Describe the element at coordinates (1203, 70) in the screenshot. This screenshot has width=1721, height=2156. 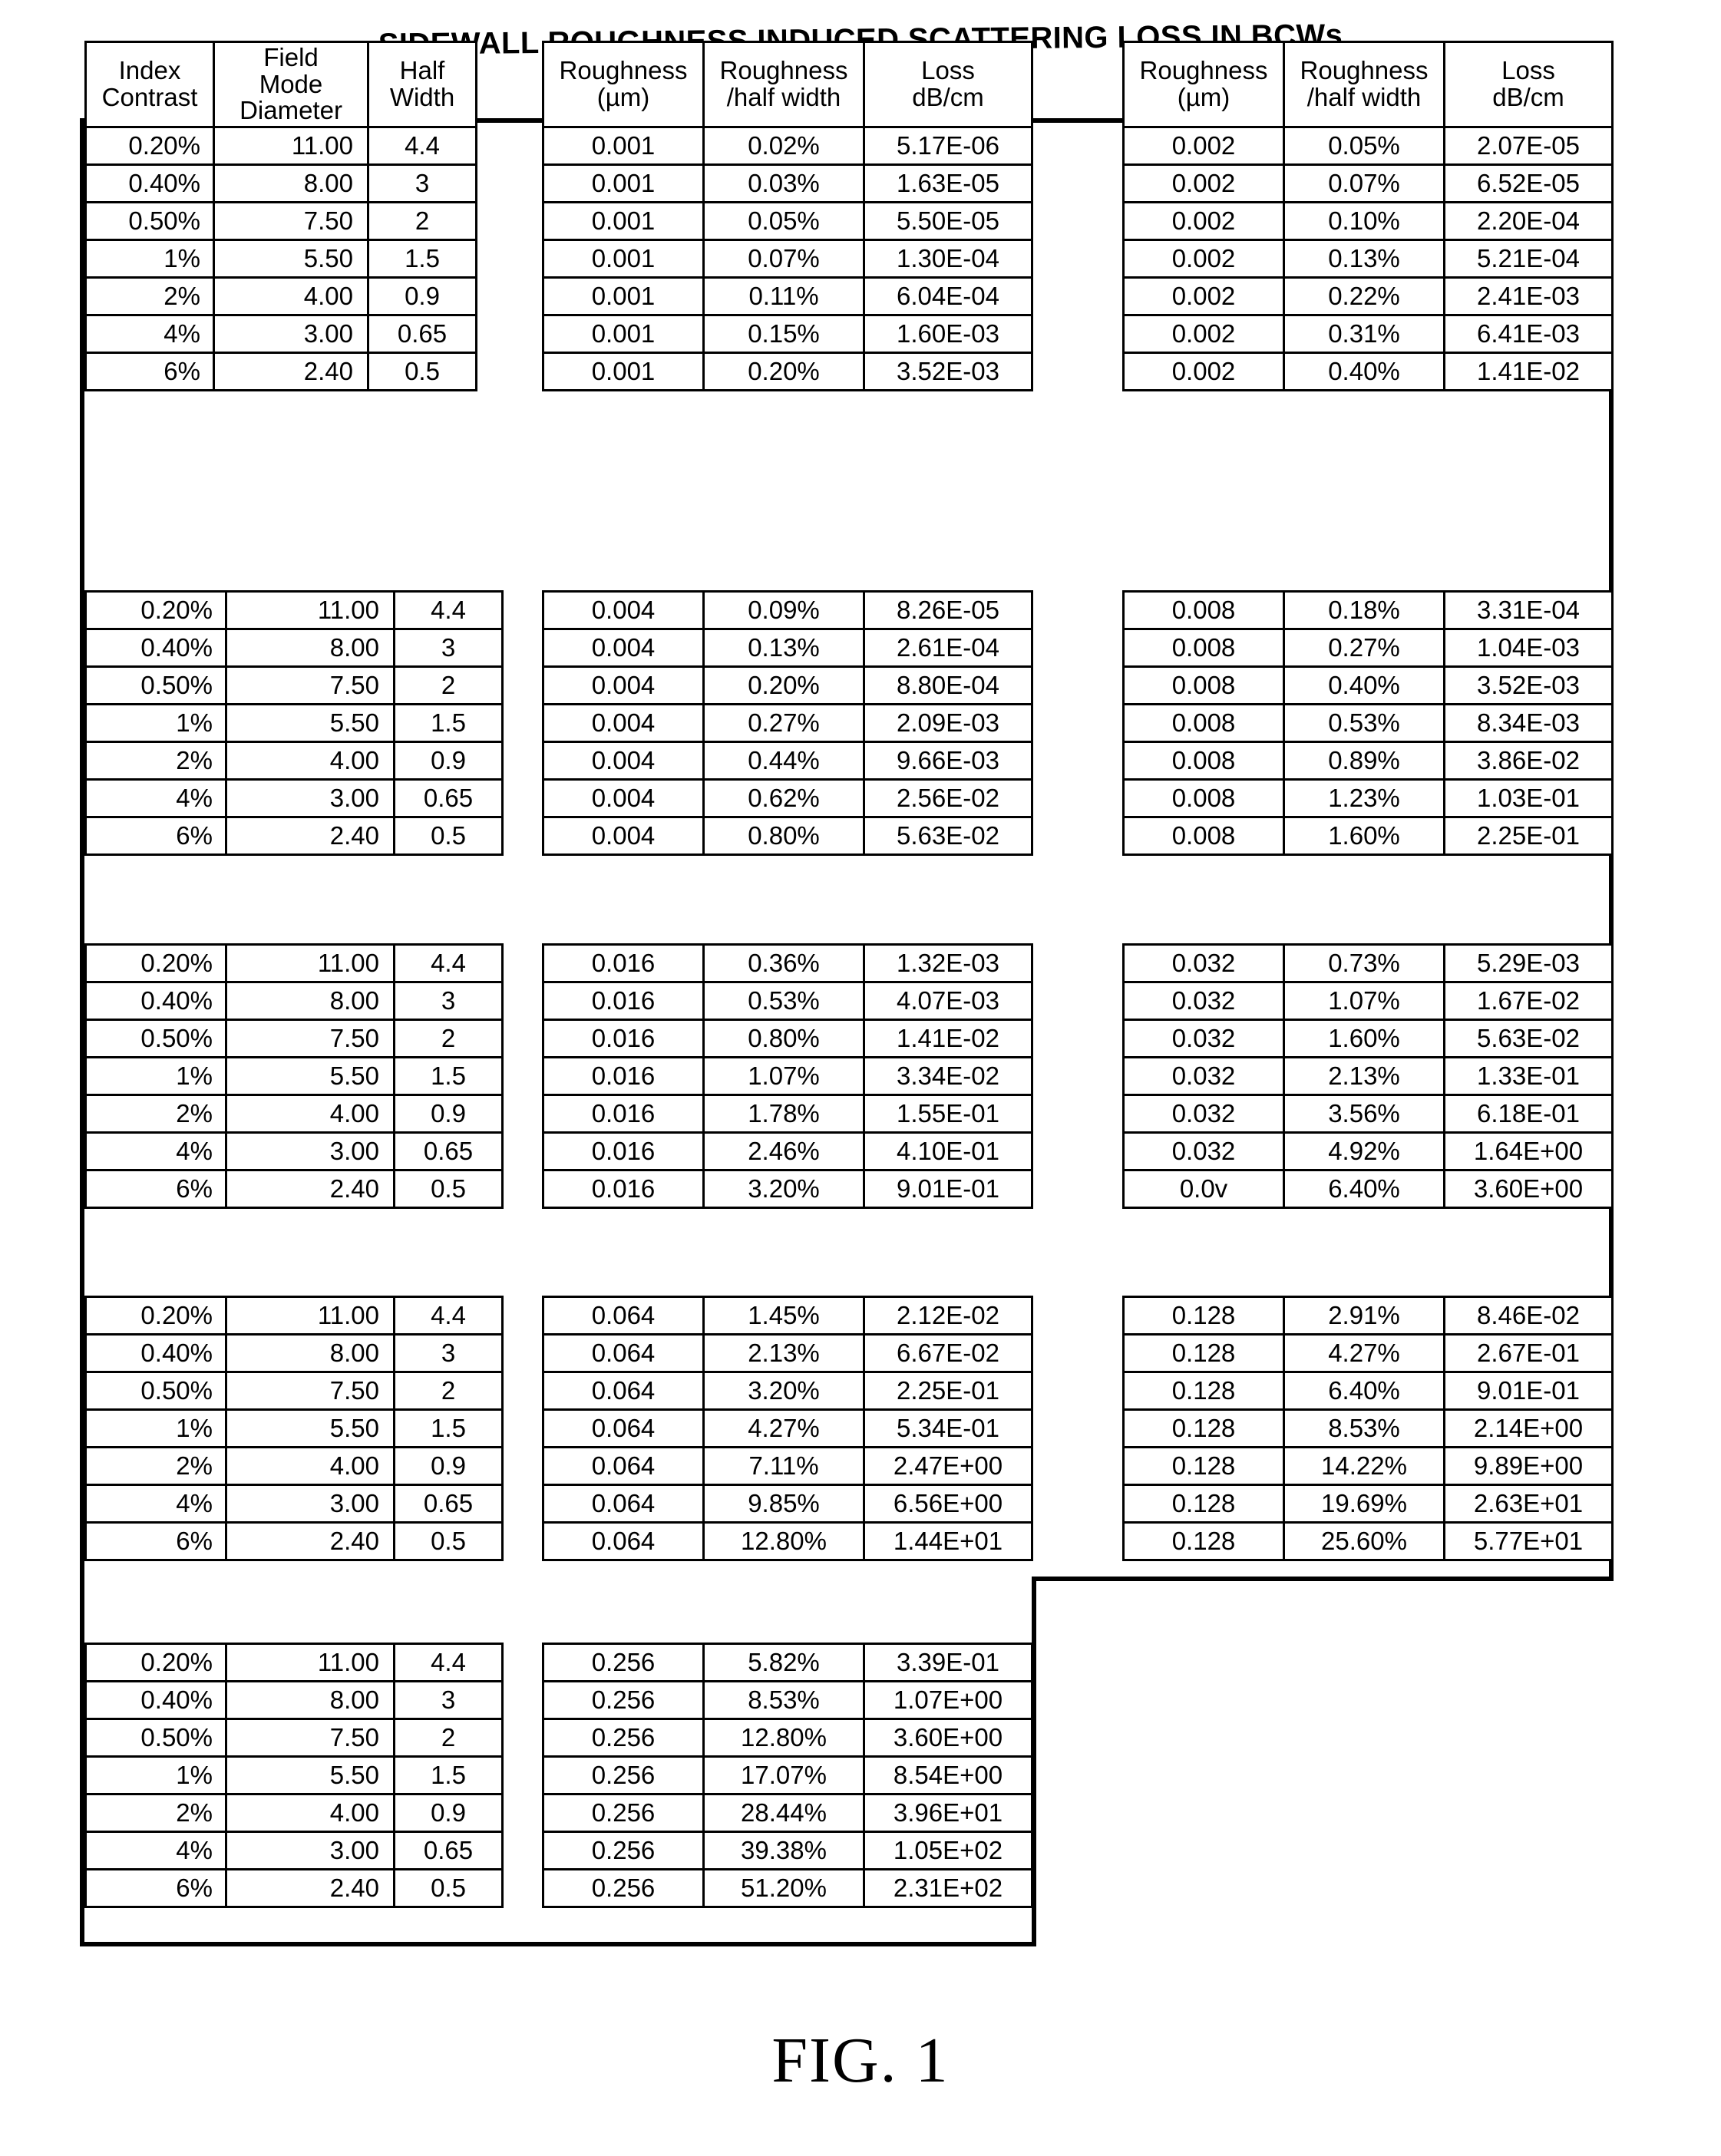
I see `header-roughness-line: Roughness` at that location.